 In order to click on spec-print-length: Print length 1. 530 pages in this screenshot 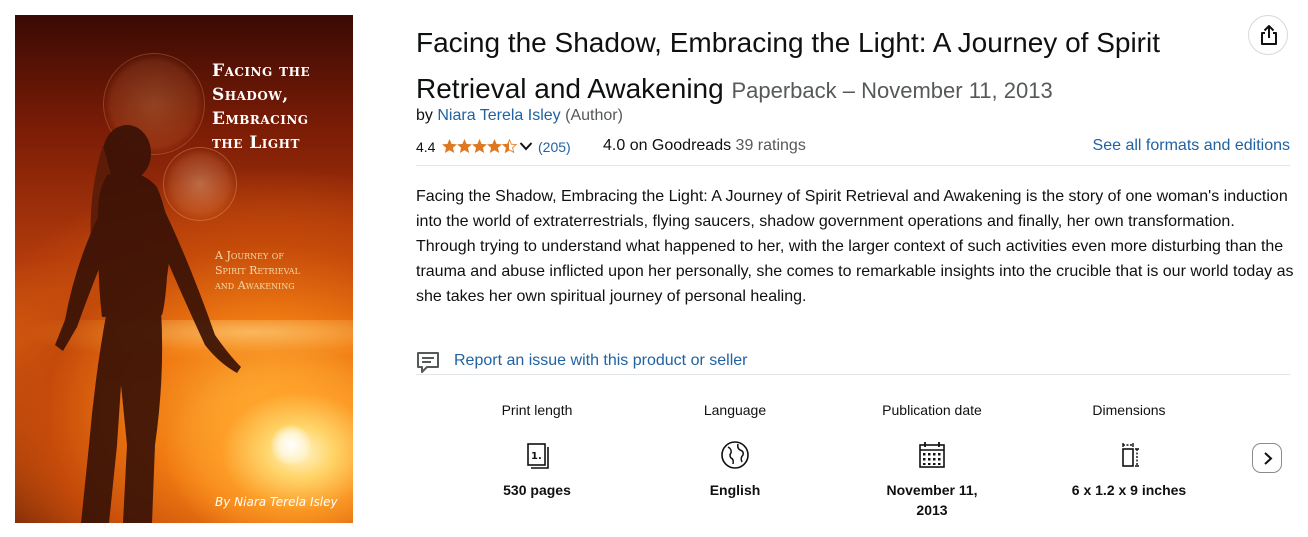, I will do `click(537, 451)`.